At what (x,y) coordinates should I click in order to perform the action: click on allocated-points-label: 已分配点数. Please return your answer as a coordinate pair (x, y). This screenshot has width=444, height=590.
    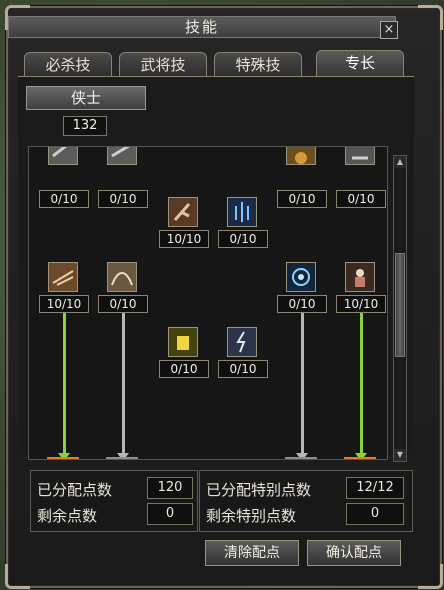
    Looking at the image, I should click on (75, 490).